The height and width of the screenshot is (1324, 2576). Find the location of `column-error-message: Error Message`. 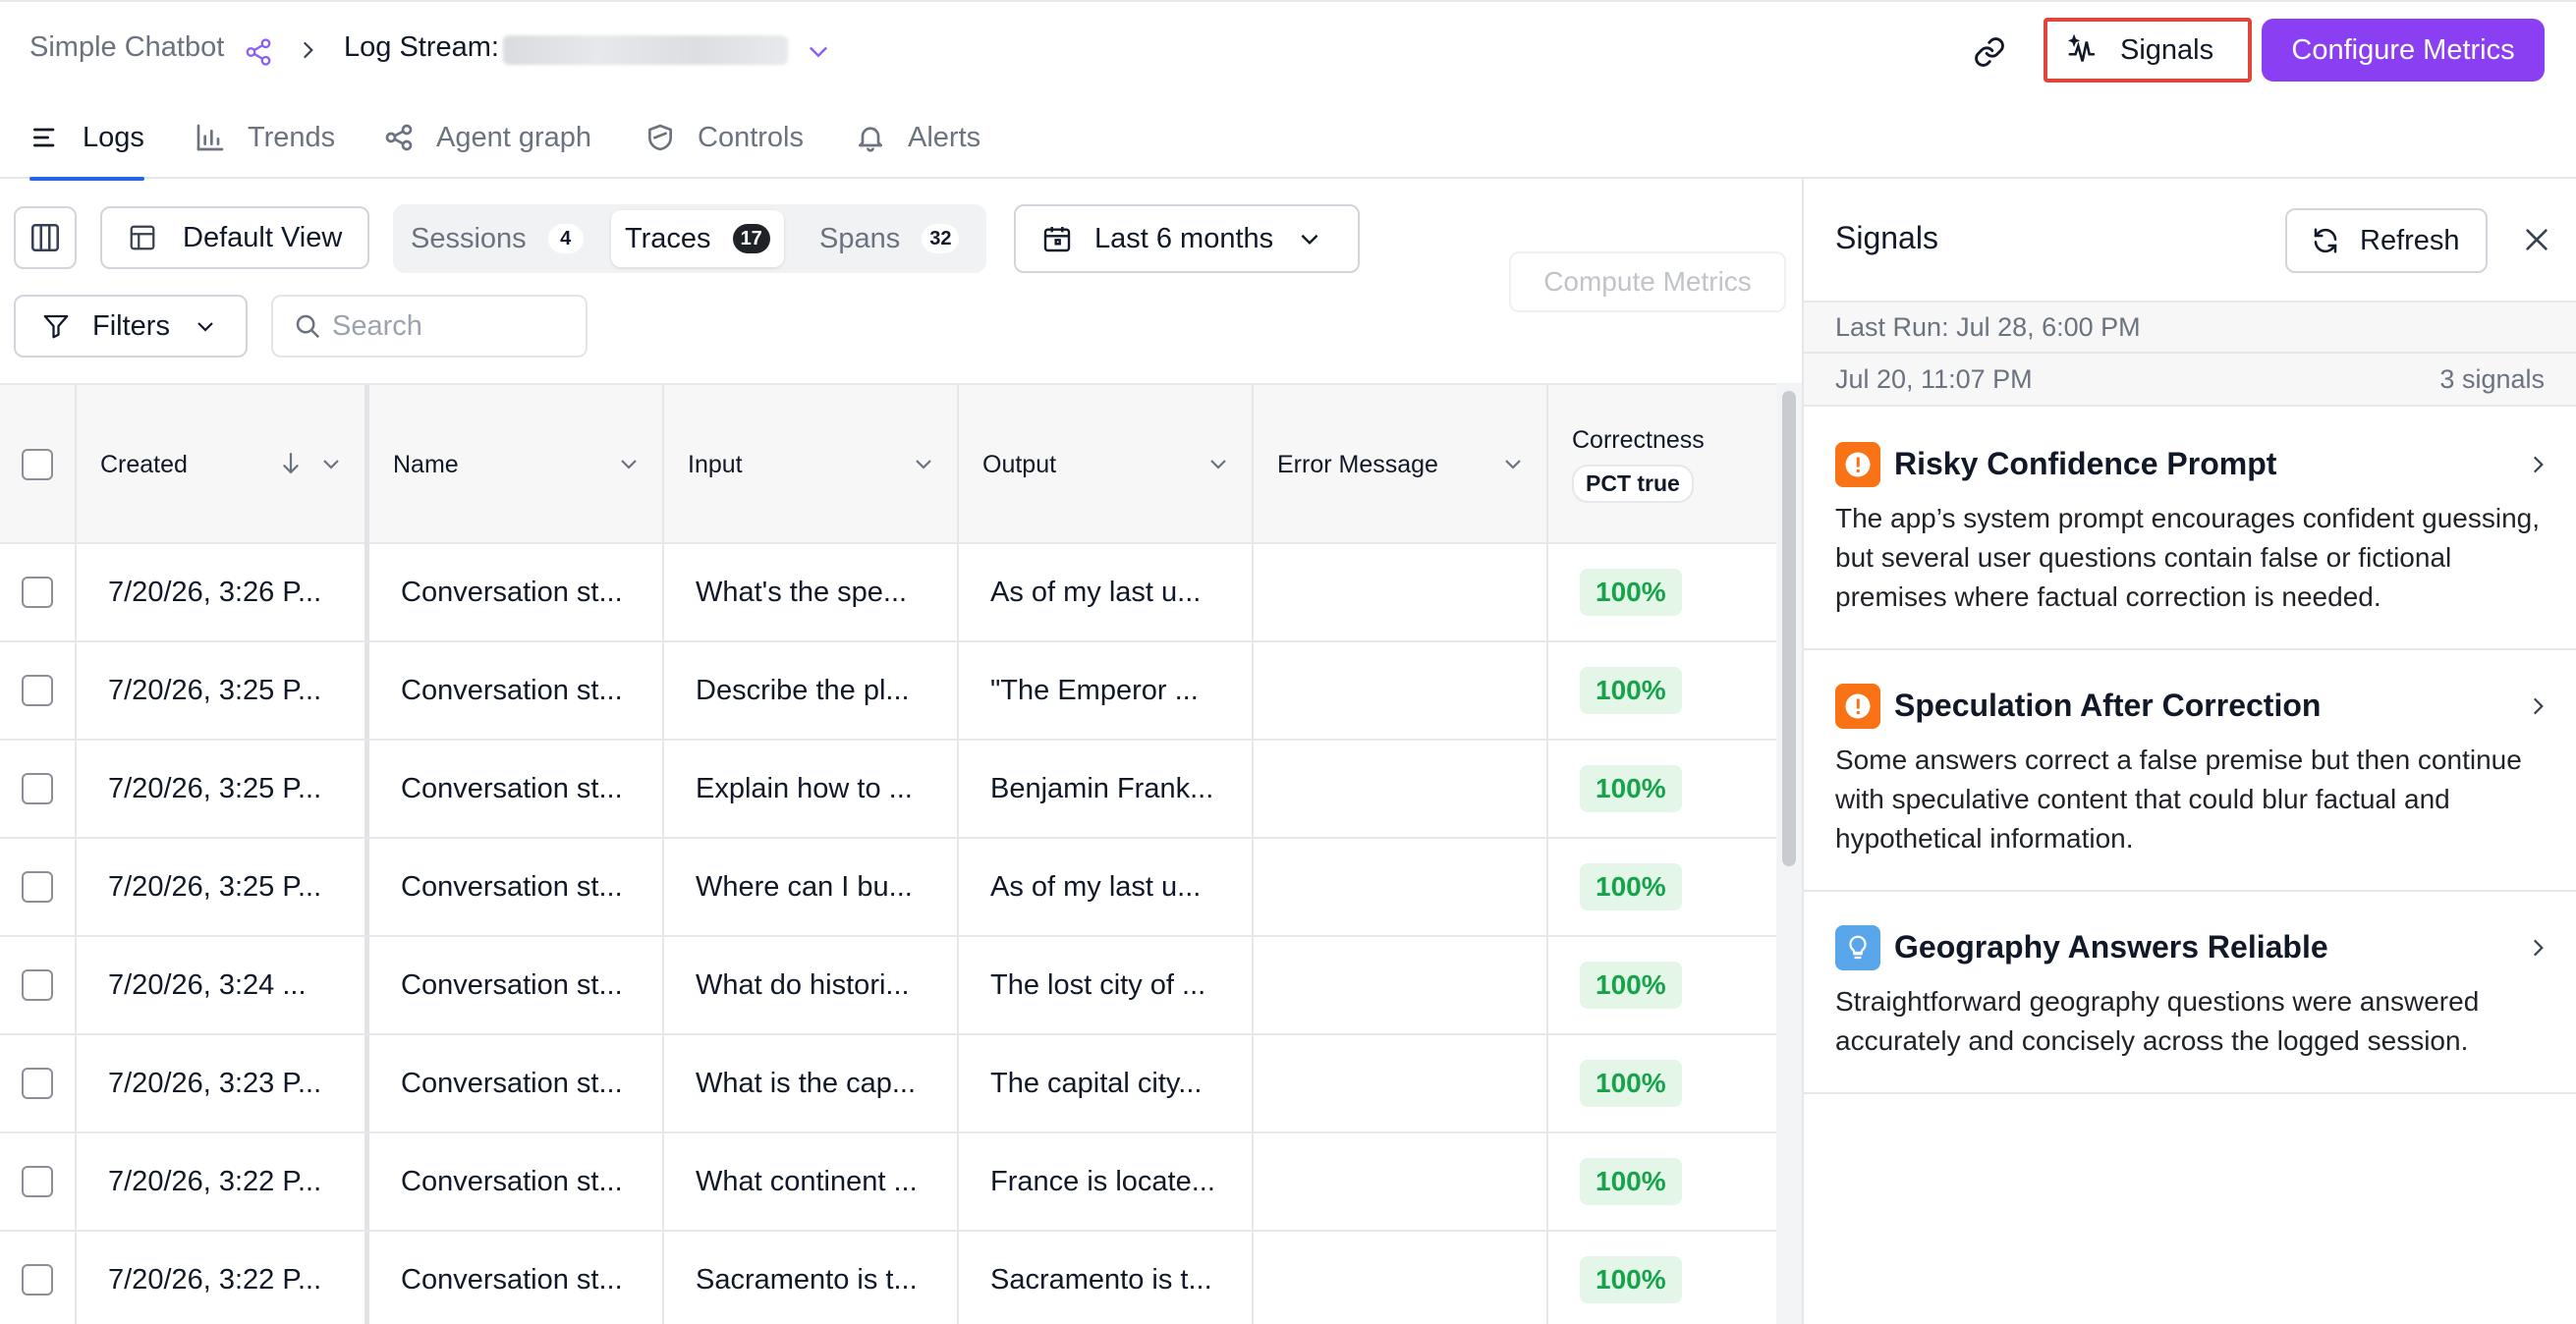

column-error-message: Error Message is located at coordinates (1401, 465).